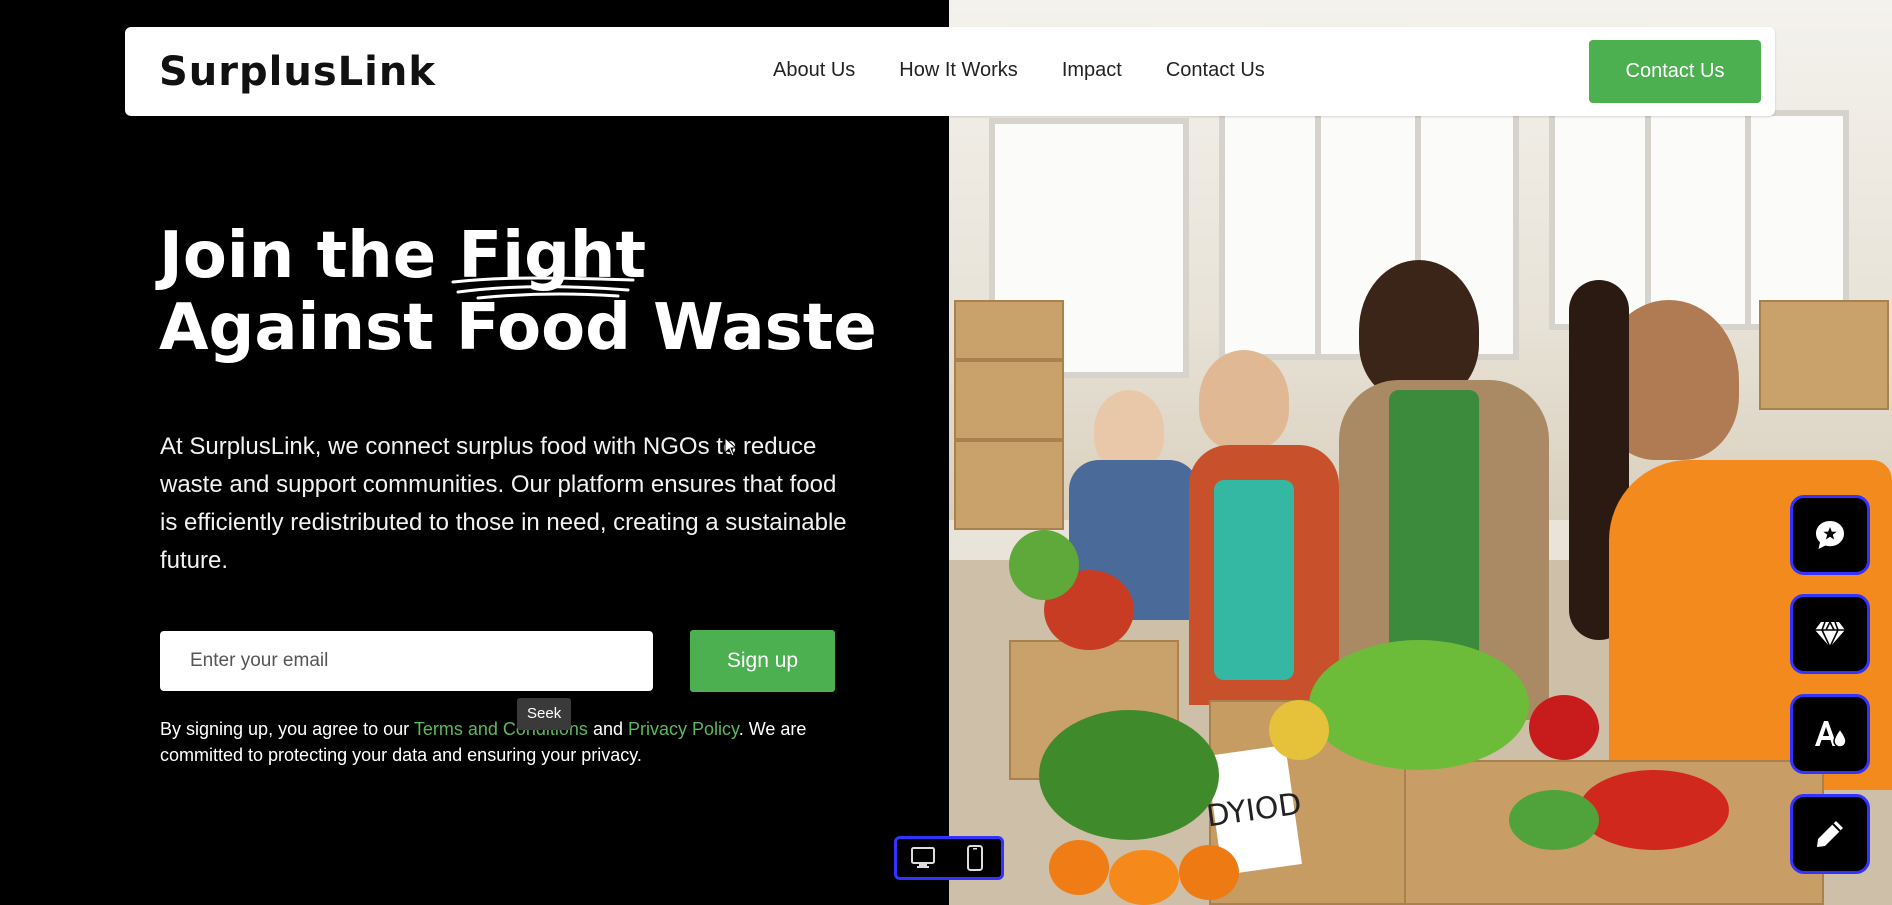 The image size is (1892, 905). I want to click on hero-title-end: Against Food Waste, so click(518, 328).